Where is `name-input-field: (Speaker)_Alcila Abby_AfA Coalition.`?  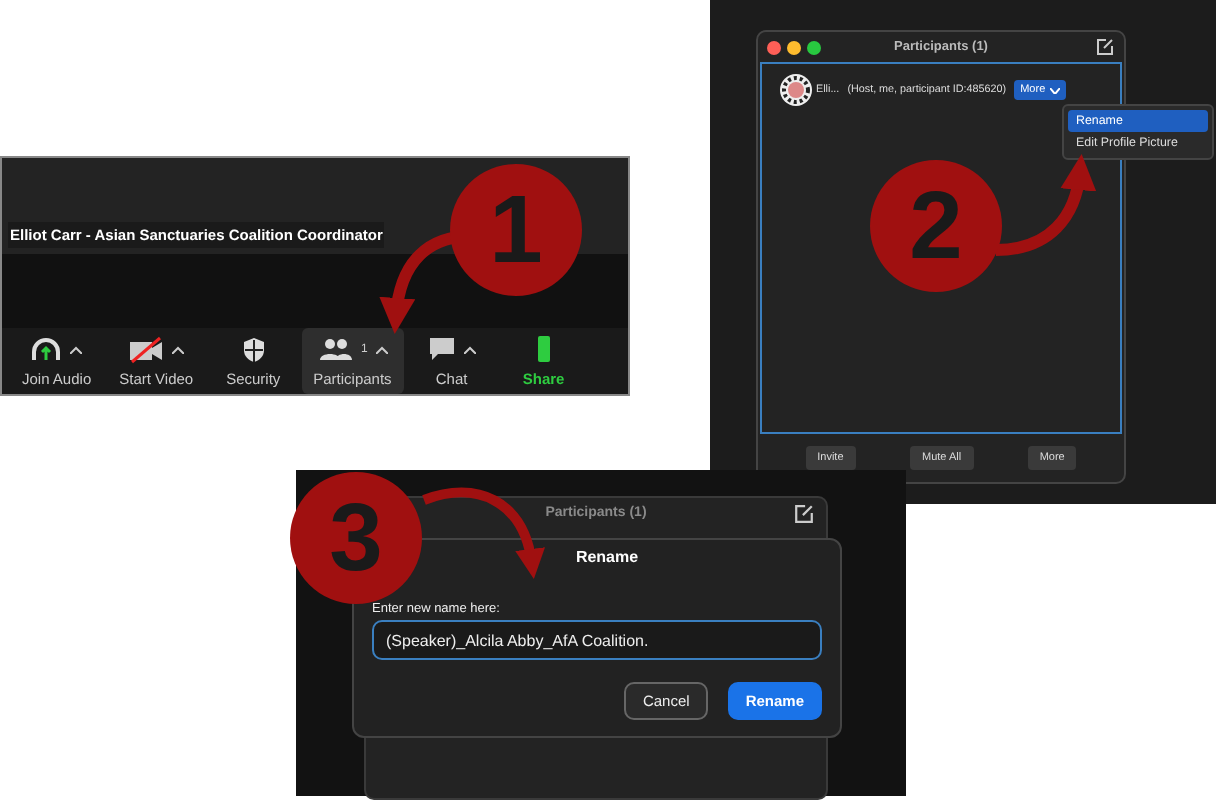
name-input-field: (Speaker)_Alcila Abby_AfA Coalition. is located at coordinates (597, 640).